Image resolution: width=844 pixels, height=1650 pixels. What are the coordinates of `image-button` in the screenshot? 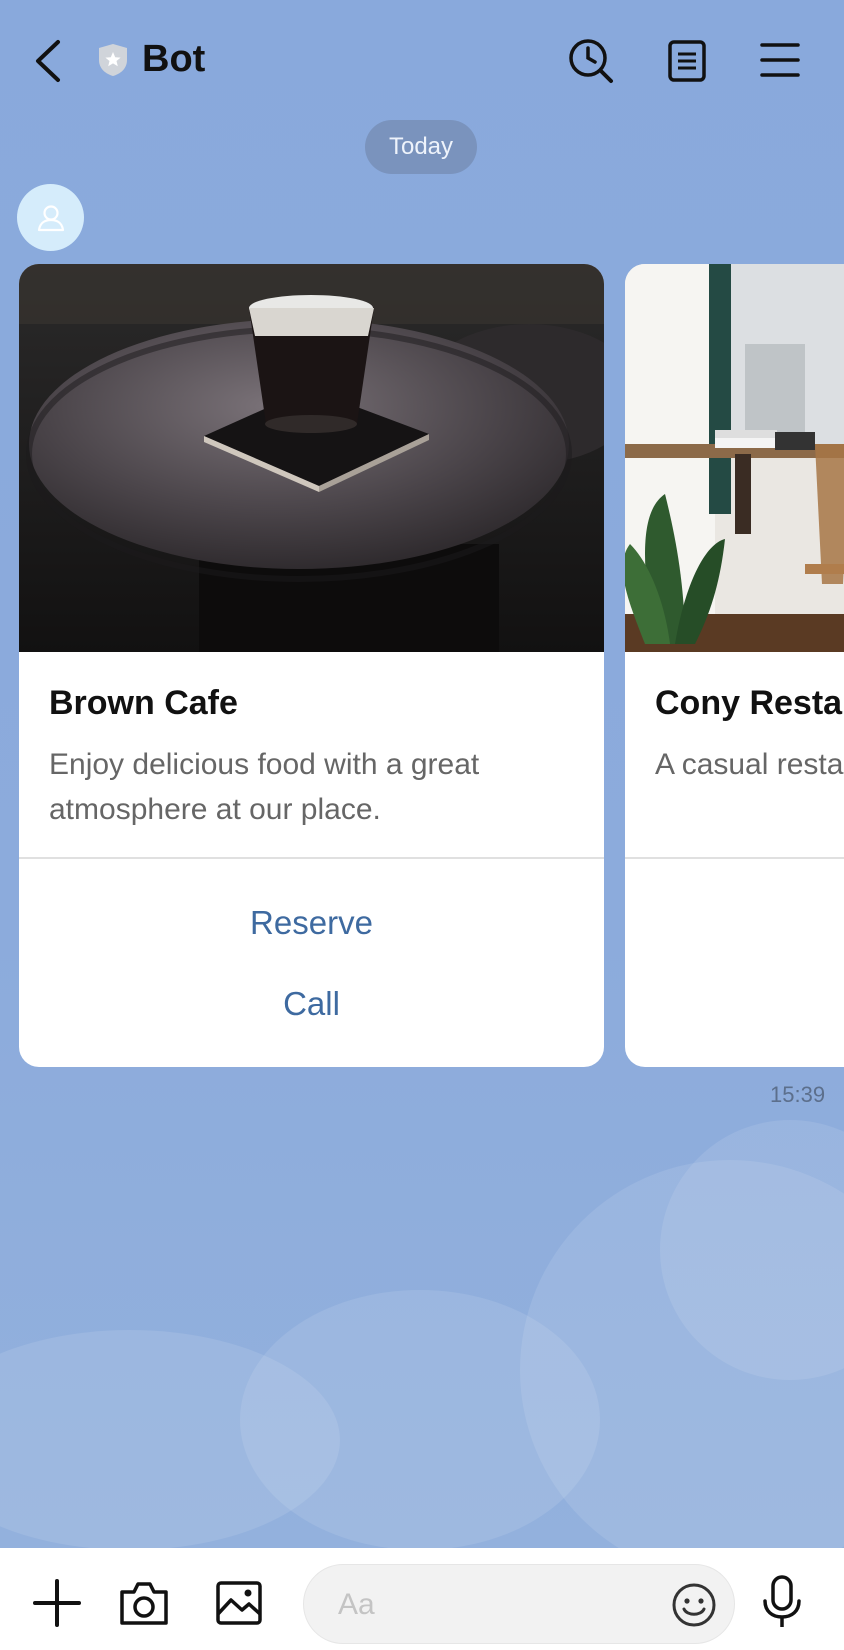 It's located at (239, 1603).